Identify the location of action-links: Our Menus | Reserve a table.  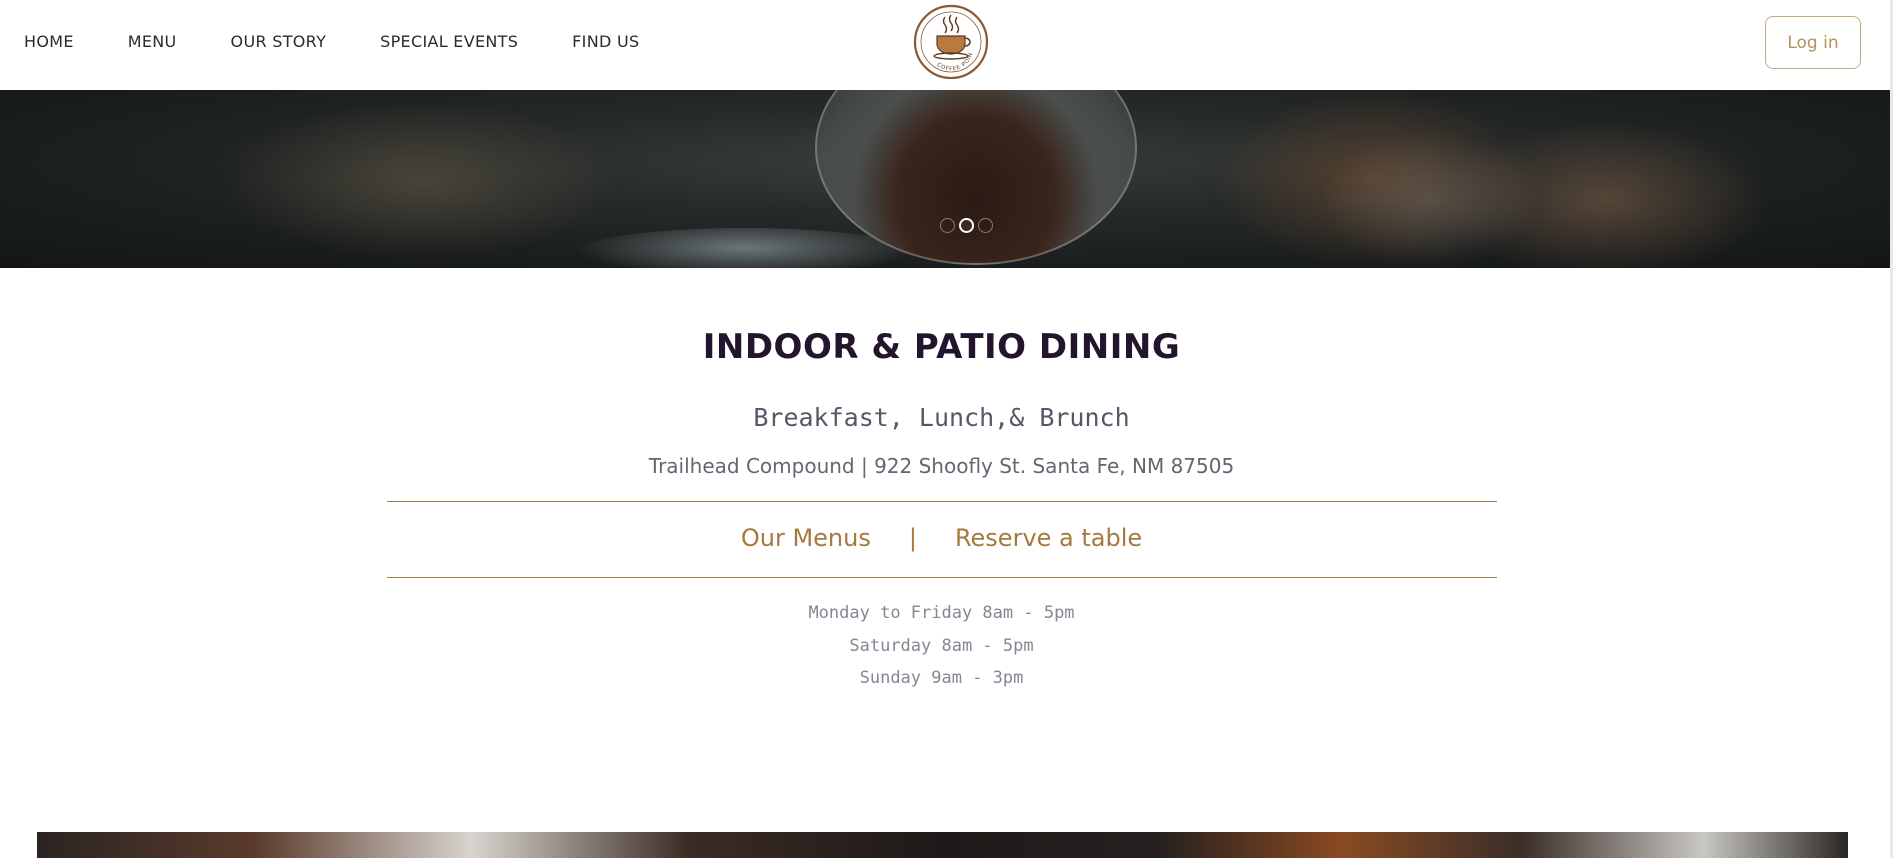
(941, 538).